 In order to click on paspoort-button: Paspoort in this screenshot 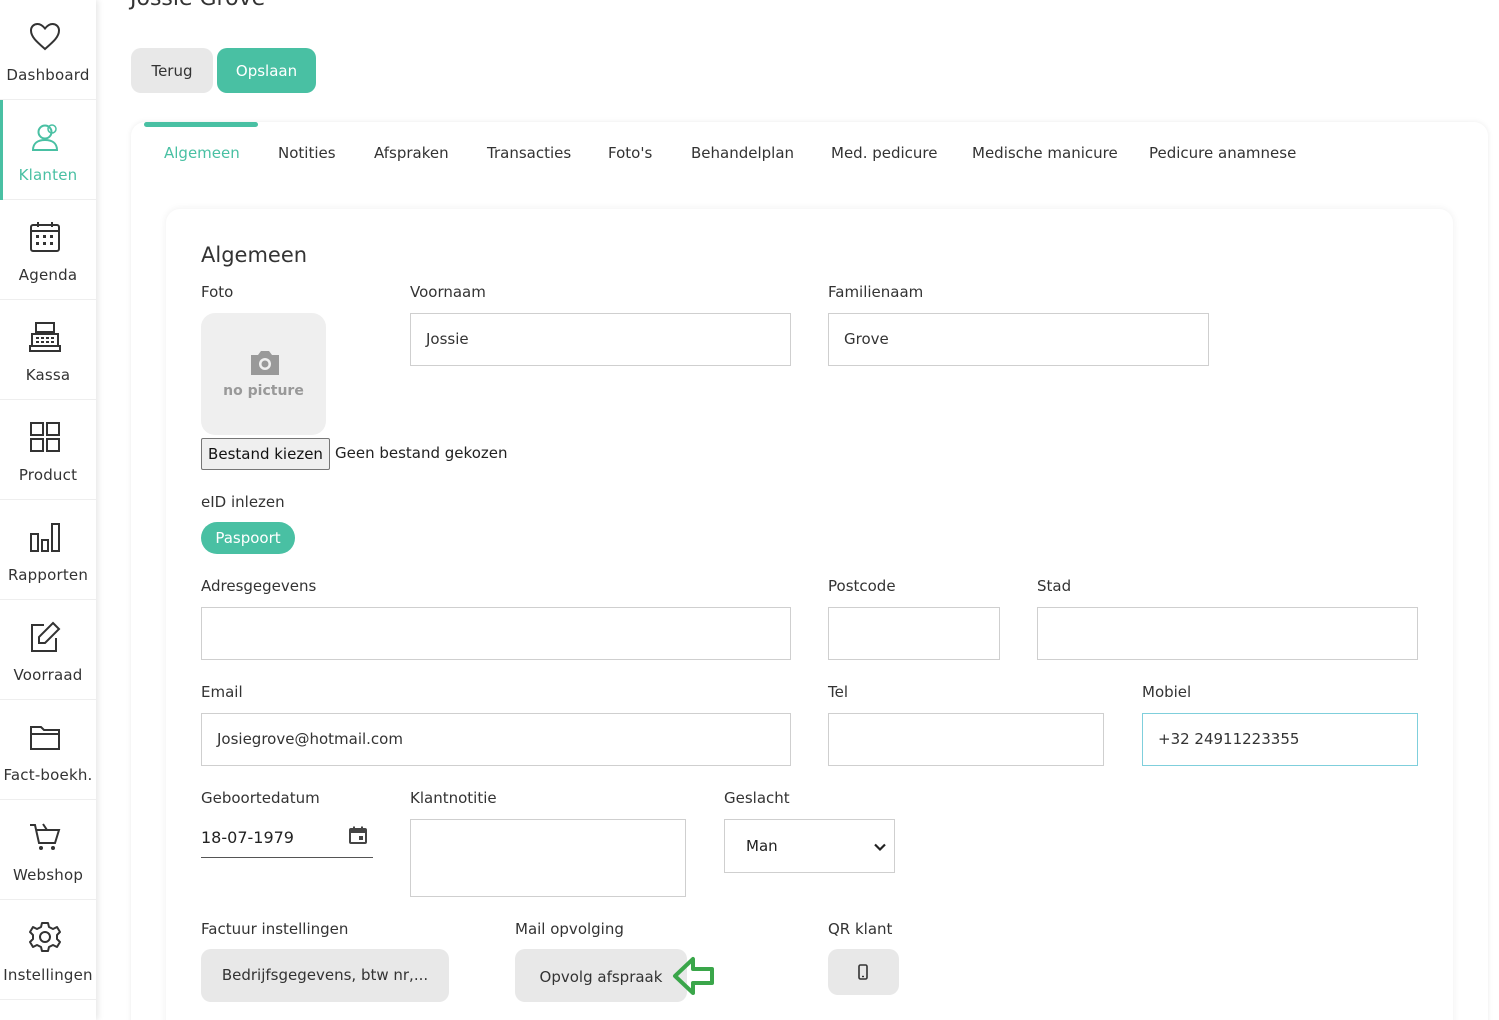, I will do `click(248, 538)`.